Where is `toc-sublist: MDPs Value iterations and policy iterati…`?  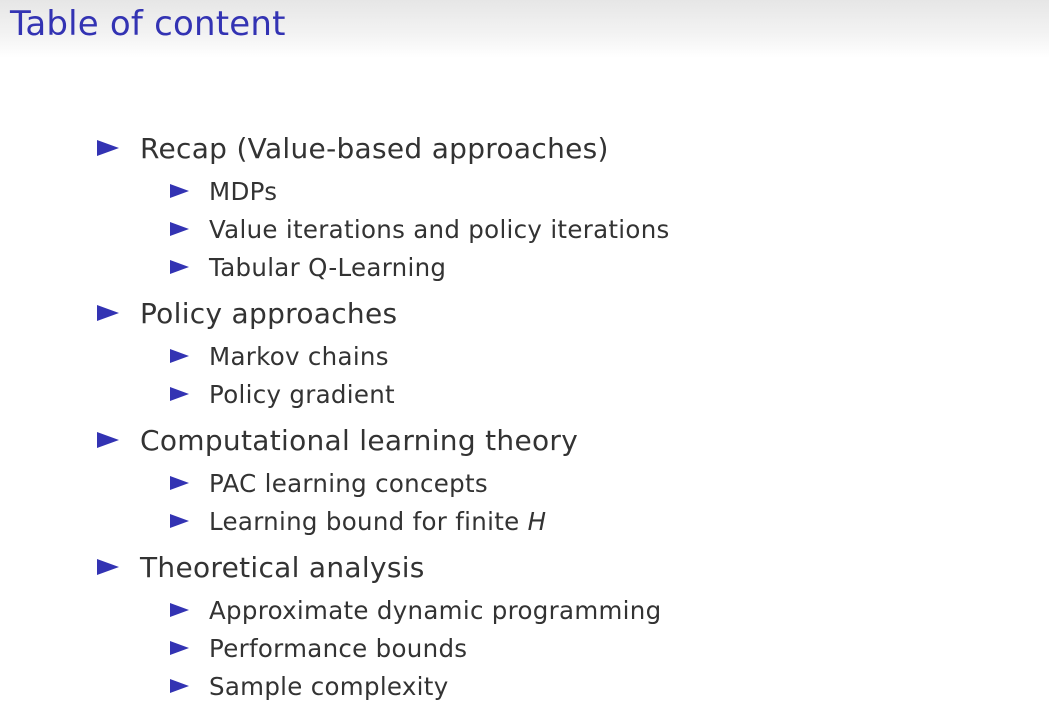 toc-sublist: MDPs Value iterations and policy iterati… is located at coordinates (547, 229).